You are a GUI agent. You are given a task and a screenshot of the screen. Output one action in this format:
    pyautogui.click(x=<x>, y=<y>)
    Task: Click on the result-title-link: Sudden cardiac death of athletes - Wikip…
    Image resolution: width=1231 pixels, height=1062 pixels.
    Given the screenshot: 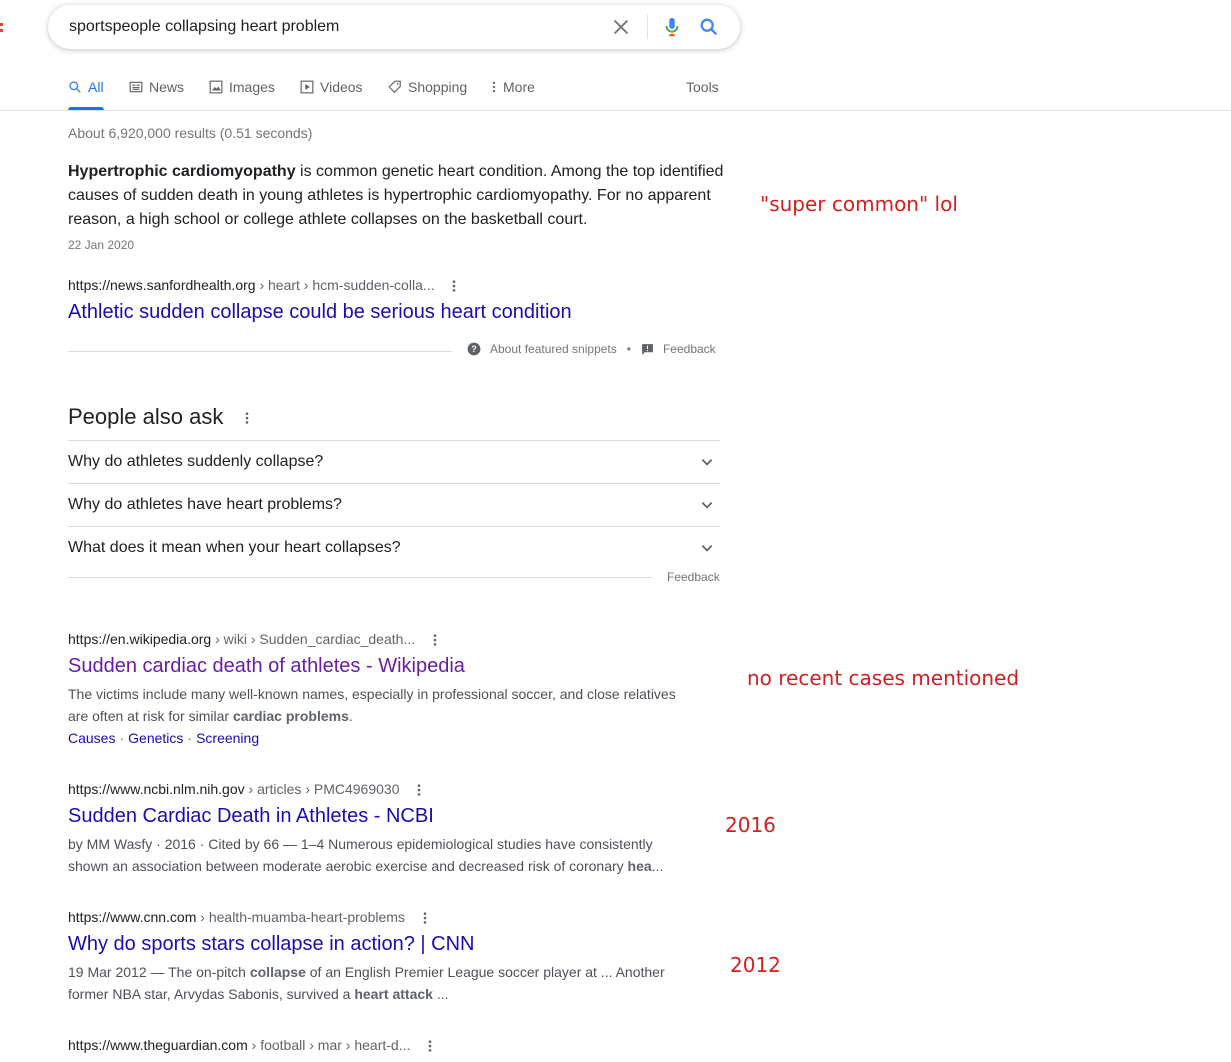 What is the action you would take?
    pyautogui.click(x=266, y=666)
    